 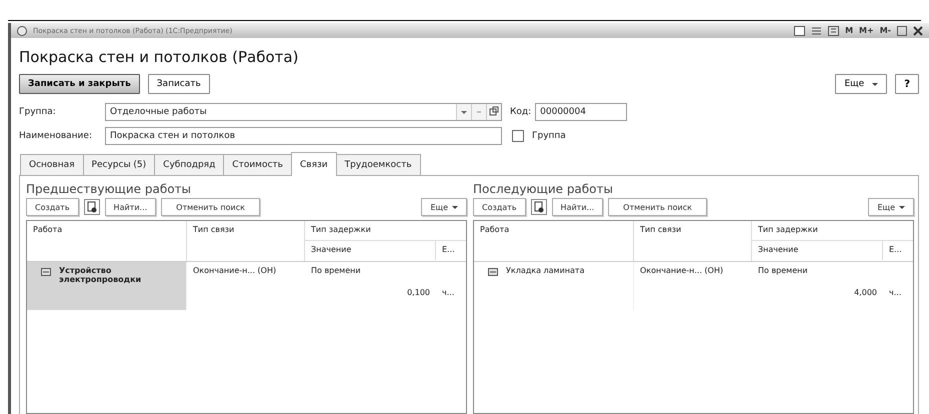 What do you see at coordinates (885, 30) in the screenshot?
I see `memory-button: M-` at bounding box center [885, 30].